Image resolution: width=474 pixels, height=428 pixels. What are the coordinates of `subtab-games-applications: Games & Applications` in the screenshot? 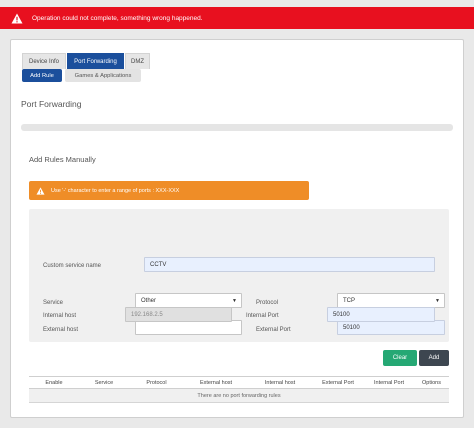 It's located at (103, 75).